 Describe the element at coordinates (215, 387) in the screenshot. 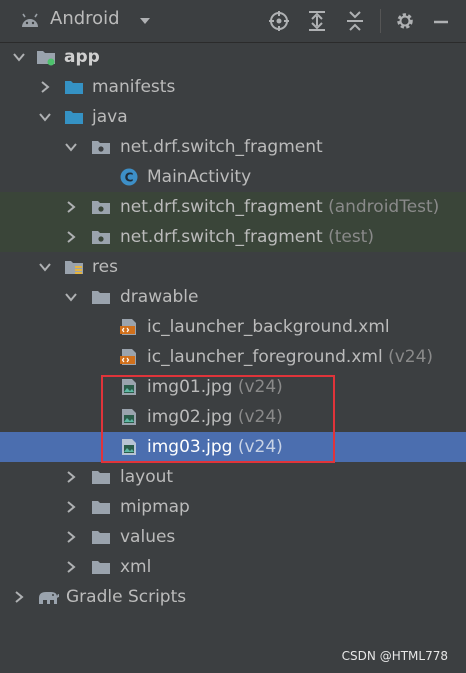

I see `tree-item-label: img01.jpg (v24)` at that location.